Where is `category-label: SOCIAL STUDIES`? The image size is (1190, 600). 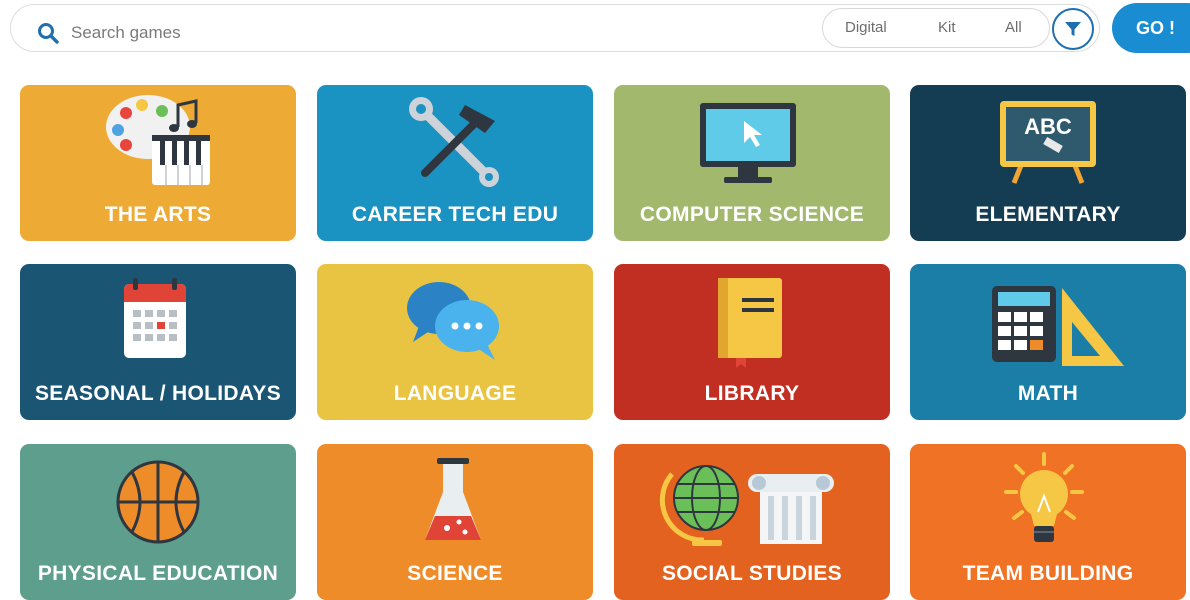 category-label: SOCIAL STUDIES is located at coordinates (751, 573).